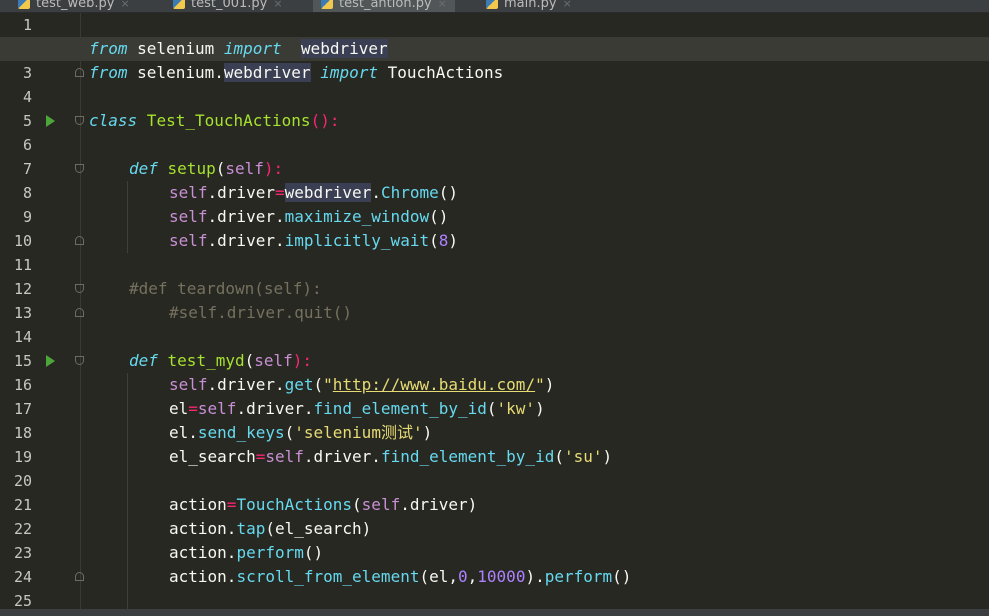 This screenshot has width=989, height=616. Describe the element at coordinates (494, 553) in the screenshot. I see `code-line-23: action.perform()` at that location.